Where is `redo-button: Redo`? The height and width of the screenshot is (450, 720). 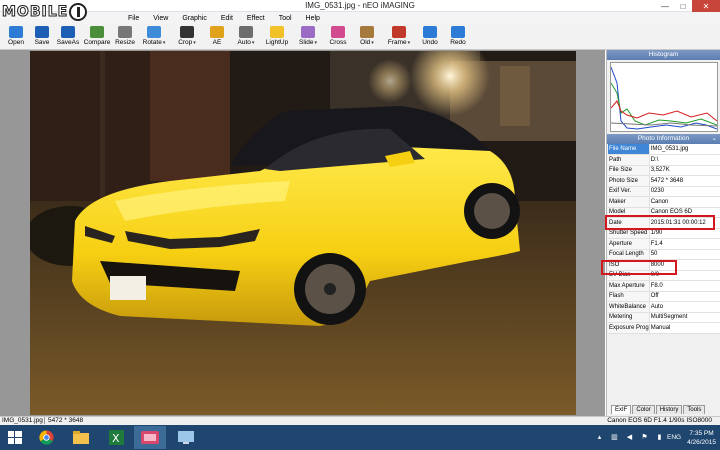
redo-button: Redo is located at coordinates (458, 37).